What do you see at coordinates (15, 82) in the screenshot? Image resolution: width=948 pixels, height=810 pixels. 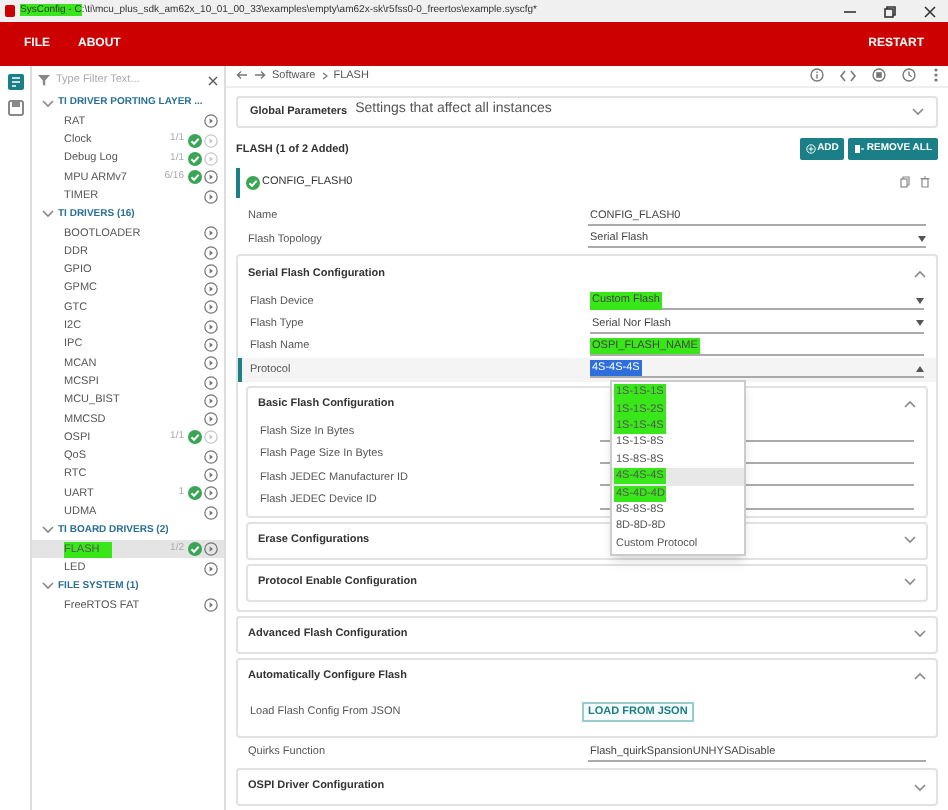 I see `components-icon` at bounding box center [15, 82].